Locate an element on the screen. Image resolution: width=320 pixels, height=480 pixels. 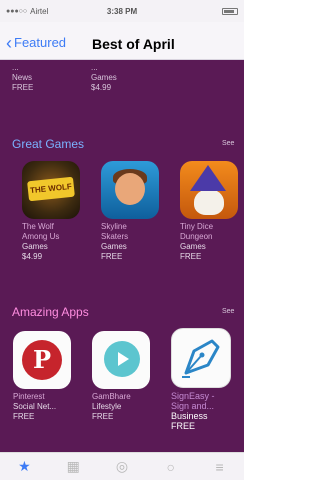
app-name: Pinterest is located at coordinates (29, 396).